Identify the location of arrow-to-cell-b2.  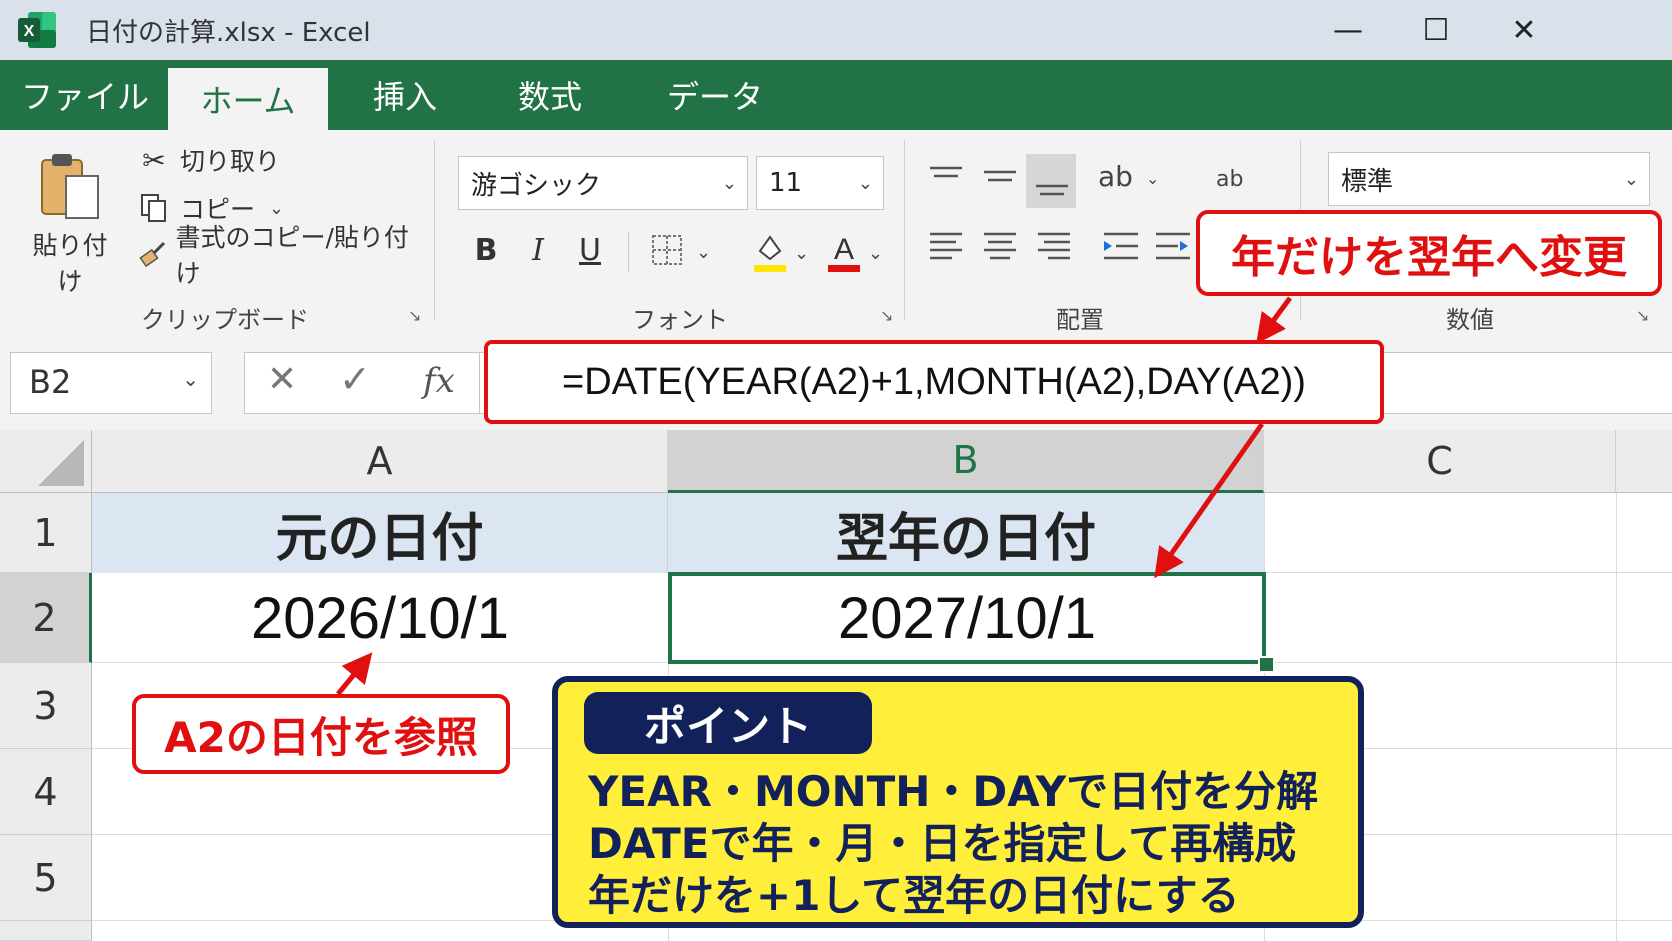
(1209, 500).